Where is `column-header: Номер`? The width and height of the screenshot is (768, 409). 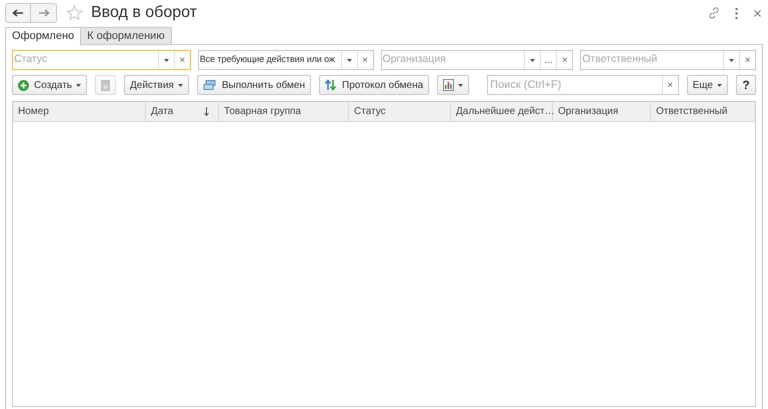 column-header: Номер is located at coordinates (79, 111).